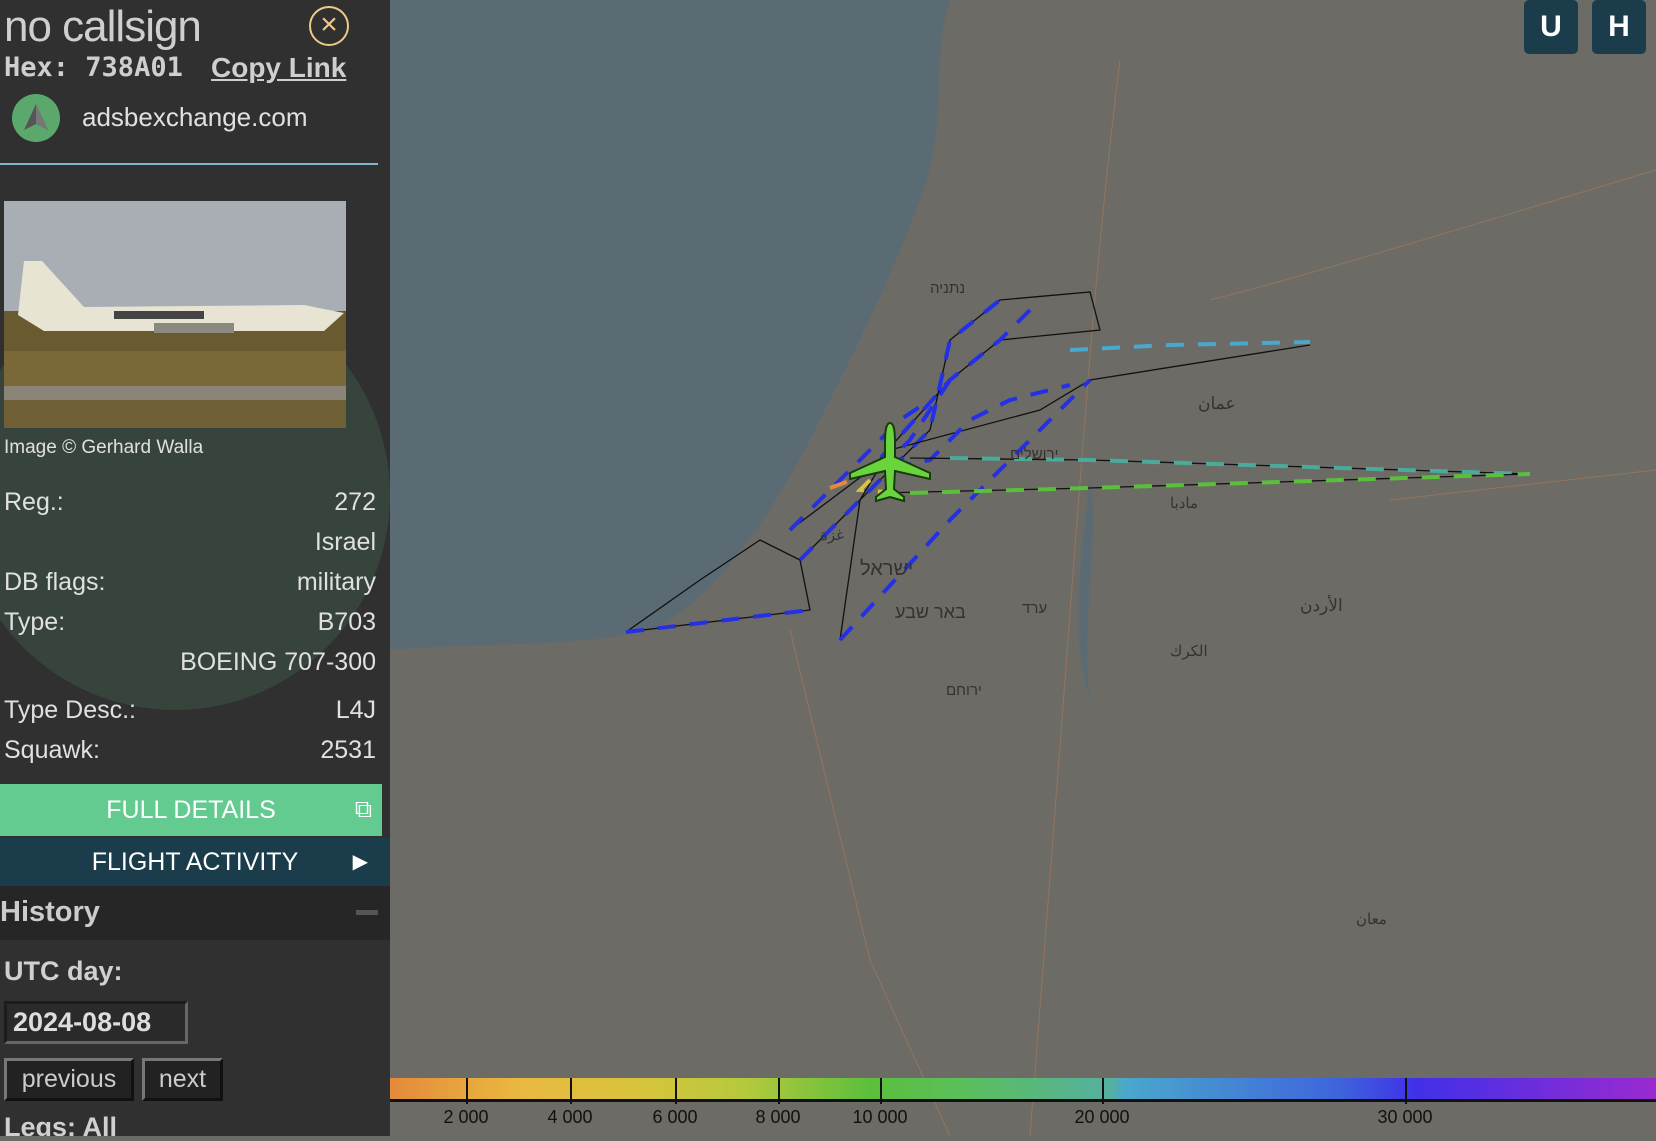 Image resolution: width=1656 pixels, height=1141 pixels. Describe the element at coordinates (103, 26) in the screenshot. I see `callsign: no callsign` at that location.